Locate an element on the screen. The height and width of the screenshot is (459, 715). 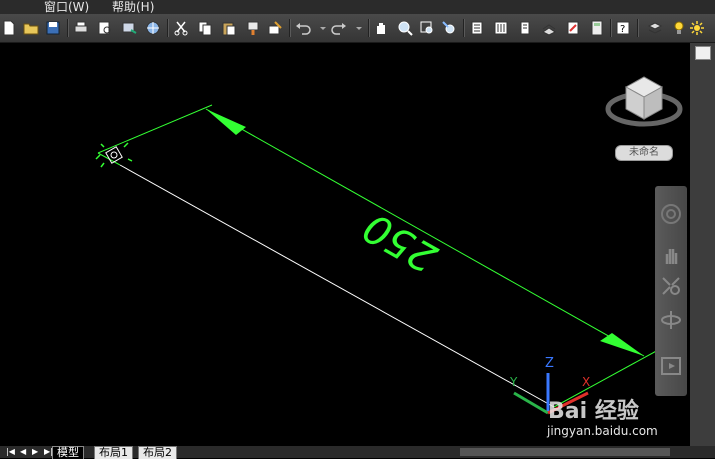
block-editor-icon is located at coordinates (275, 28).